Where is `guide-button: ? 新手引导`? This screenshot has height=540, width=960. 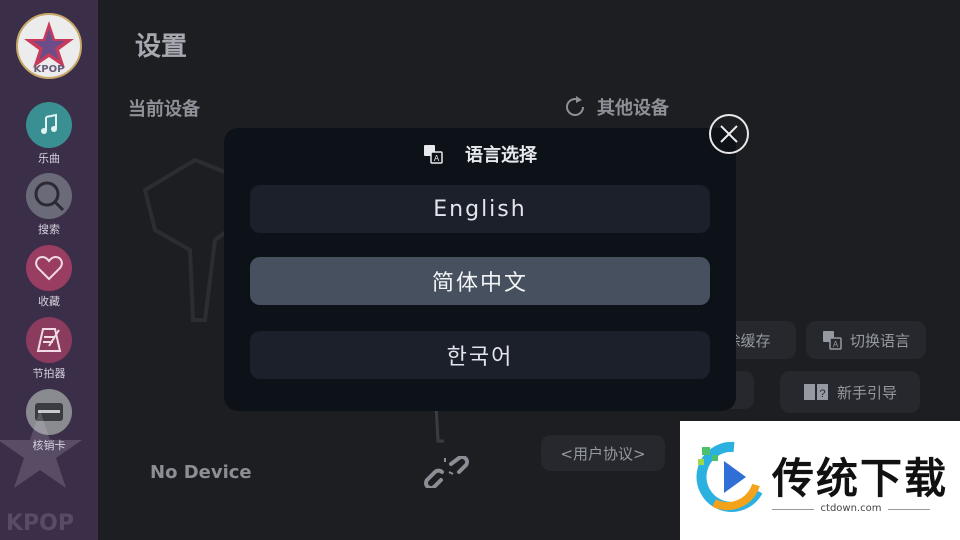
guide-button: ? 新手引导 is located at coordinates (850, 392).